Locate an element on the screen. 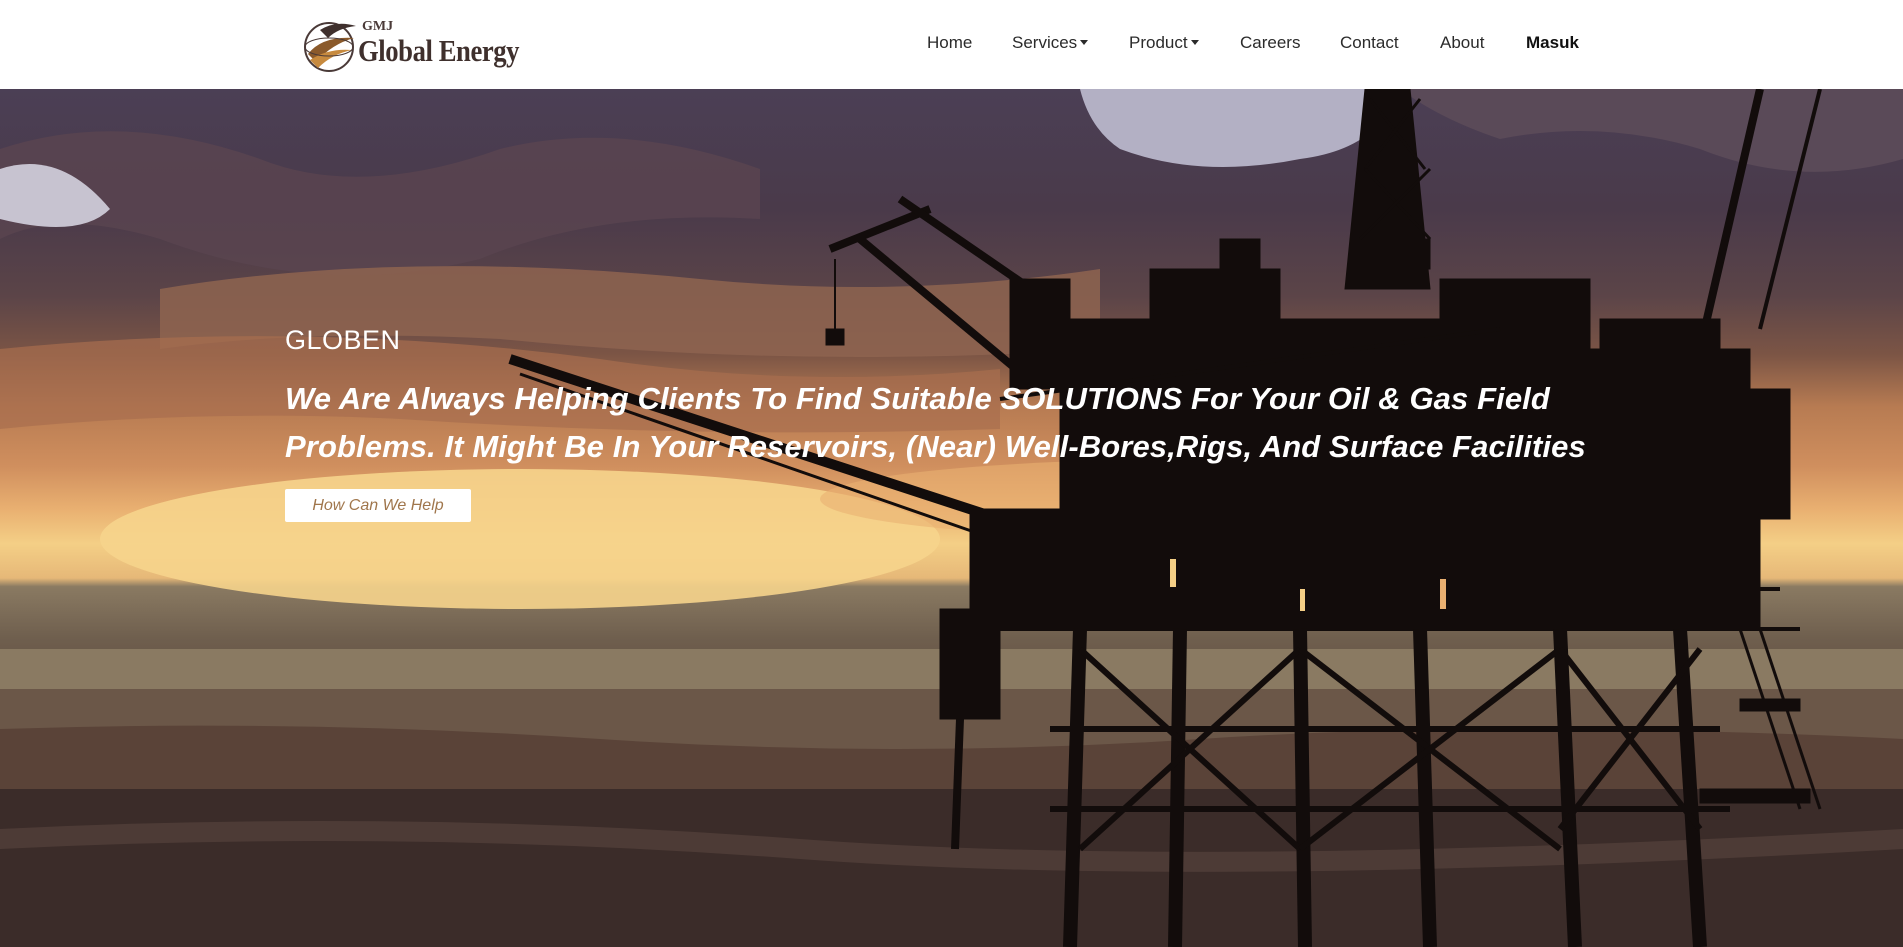 The height and width of the screenshot is (947, 1903). nav-login-masuk: Masuk is located at coordinates (1552, 43).